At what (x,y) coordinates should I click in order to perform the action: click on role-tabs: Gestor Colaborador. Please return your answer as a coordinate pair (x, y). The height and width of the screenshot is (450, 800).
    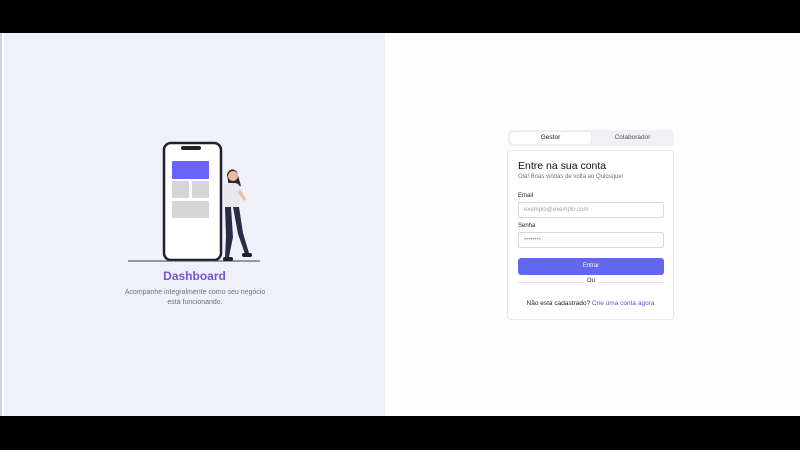
    Looking at the image, I should click on (591, 138).